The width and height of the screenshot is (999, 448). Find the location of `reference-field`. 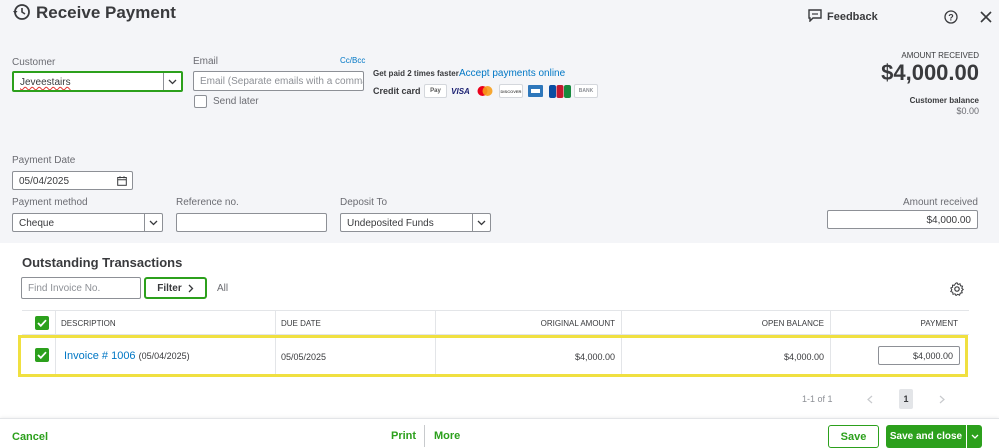

reference-field is located at coordinates (251, 222).